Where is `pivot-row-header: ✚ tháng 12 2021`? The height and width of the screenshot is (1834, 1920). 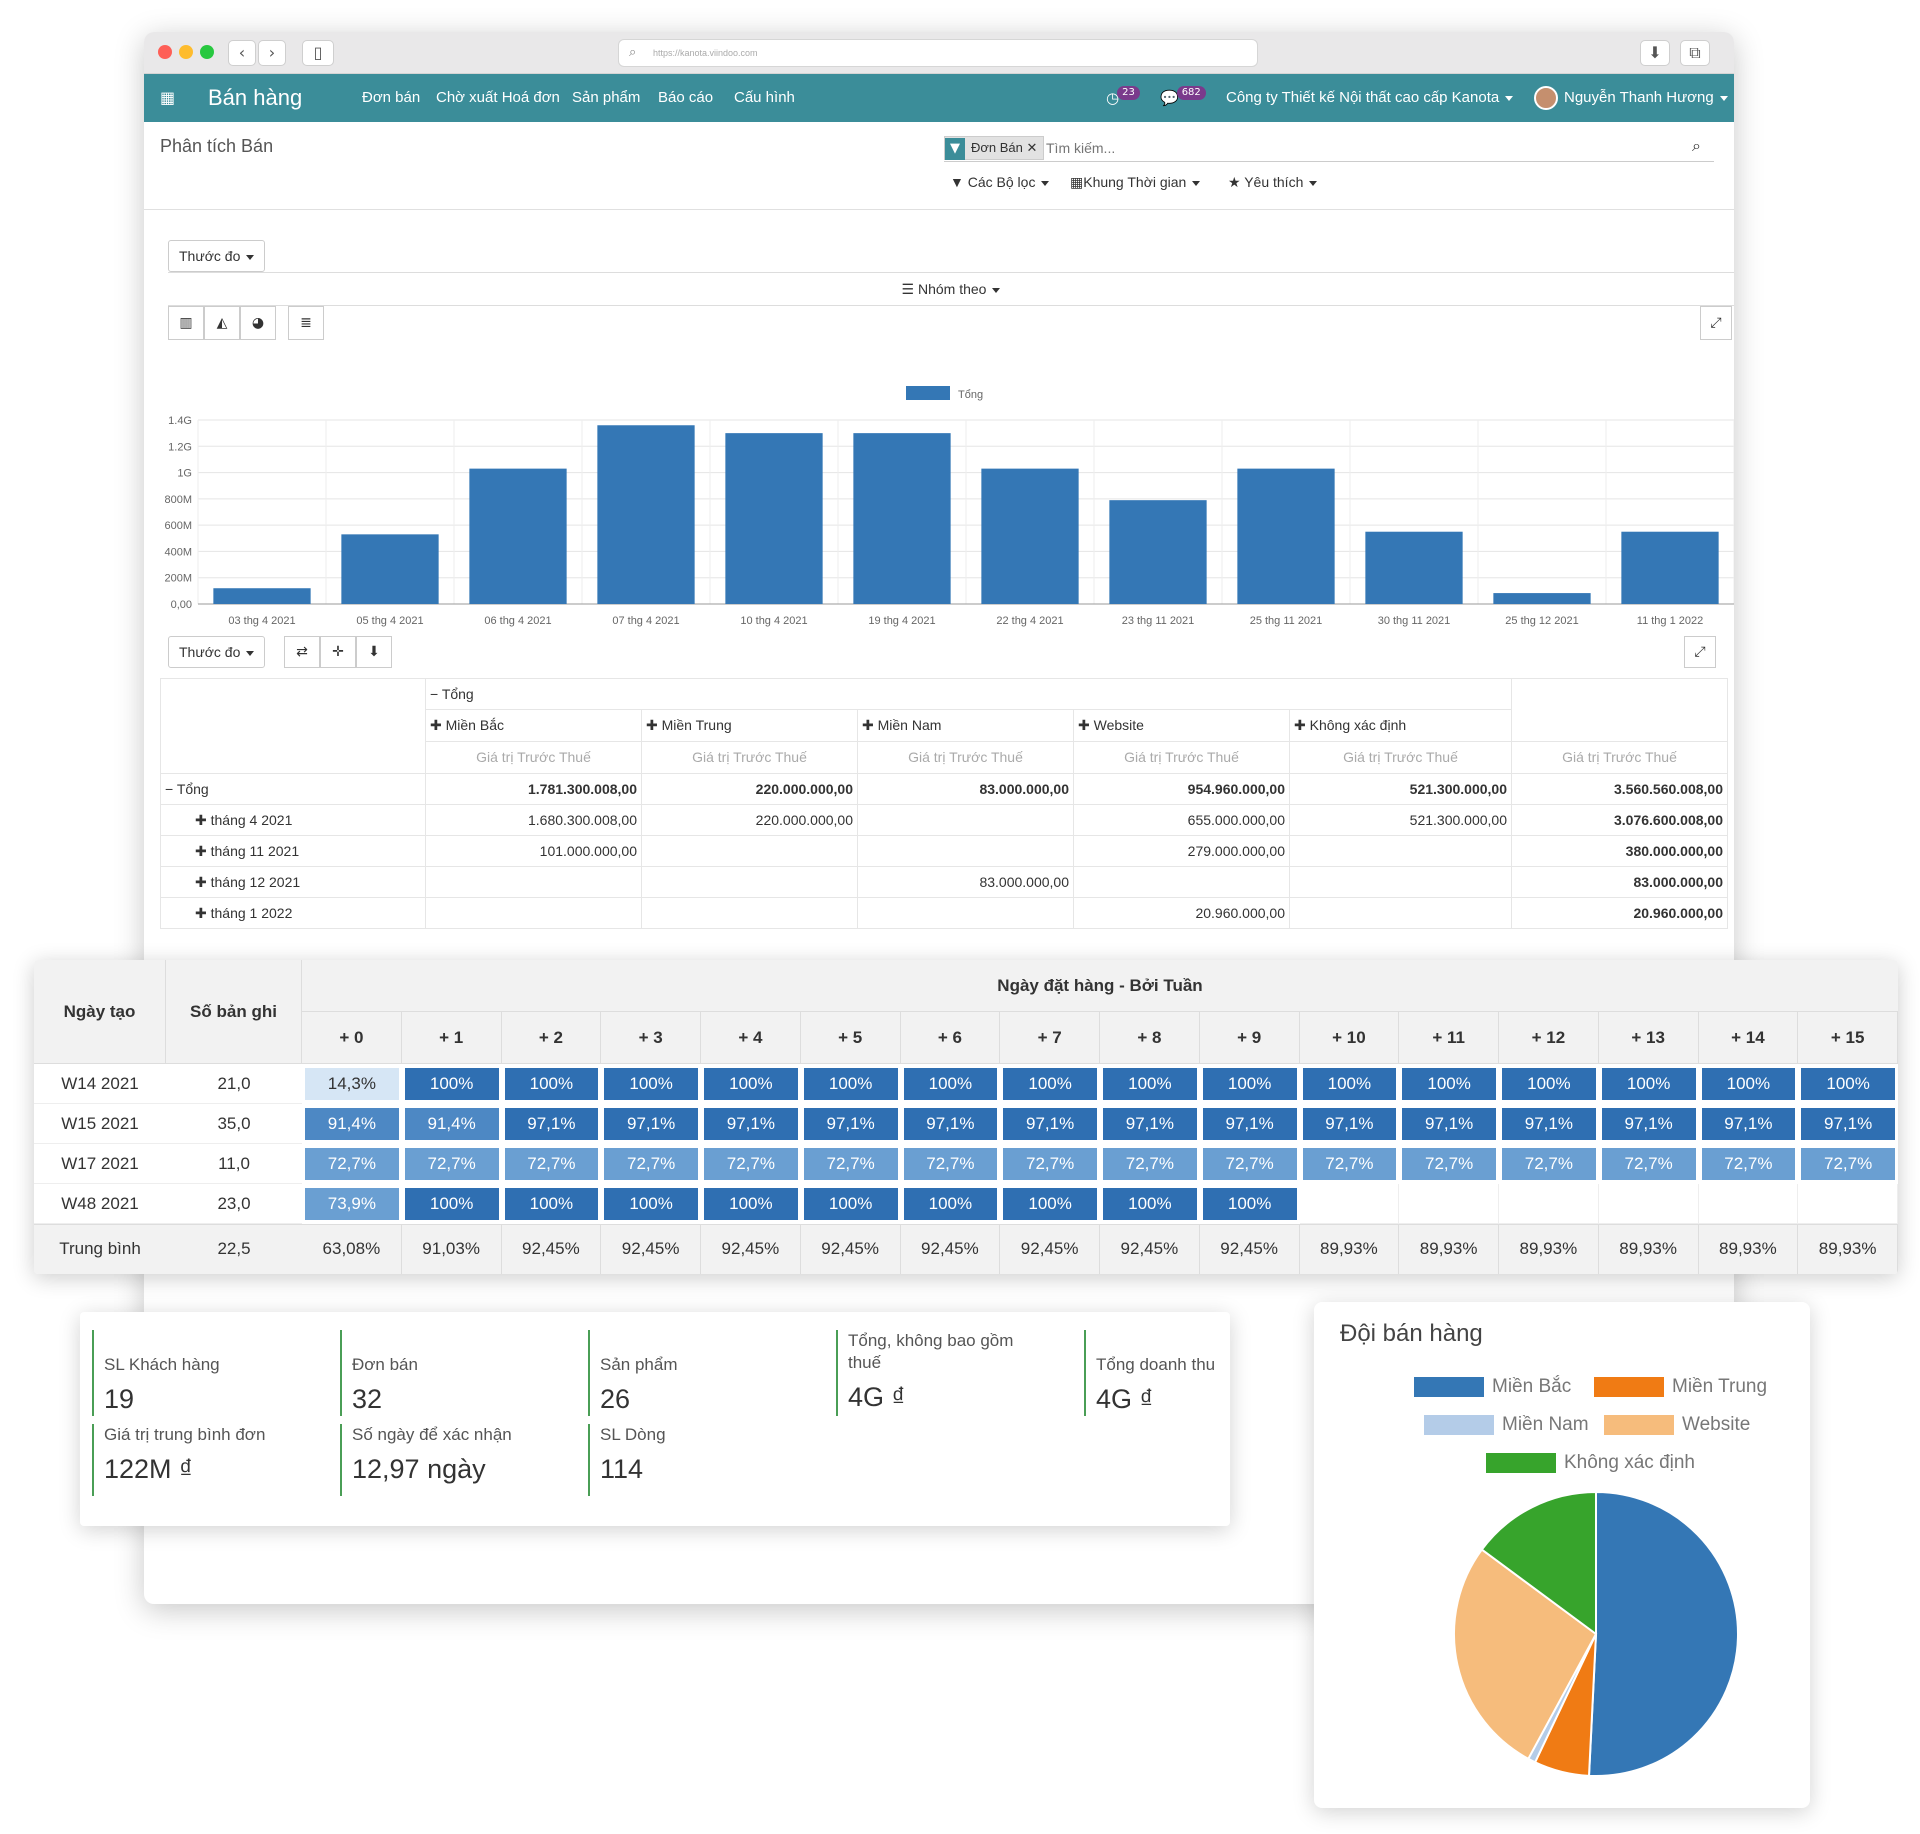
pivot-row-header: ✚ tháng 12 2021 is located at coordinates (293, 882).